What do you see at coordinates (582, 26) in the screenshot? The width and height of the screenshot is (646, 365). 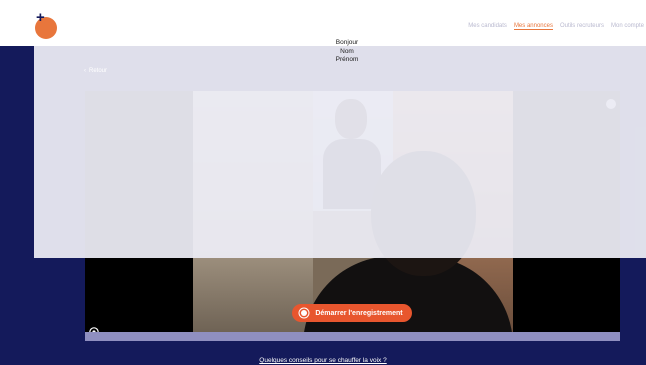 I see `nav-item-outils: Outils recruteurs` at bounding box center [582, 26].